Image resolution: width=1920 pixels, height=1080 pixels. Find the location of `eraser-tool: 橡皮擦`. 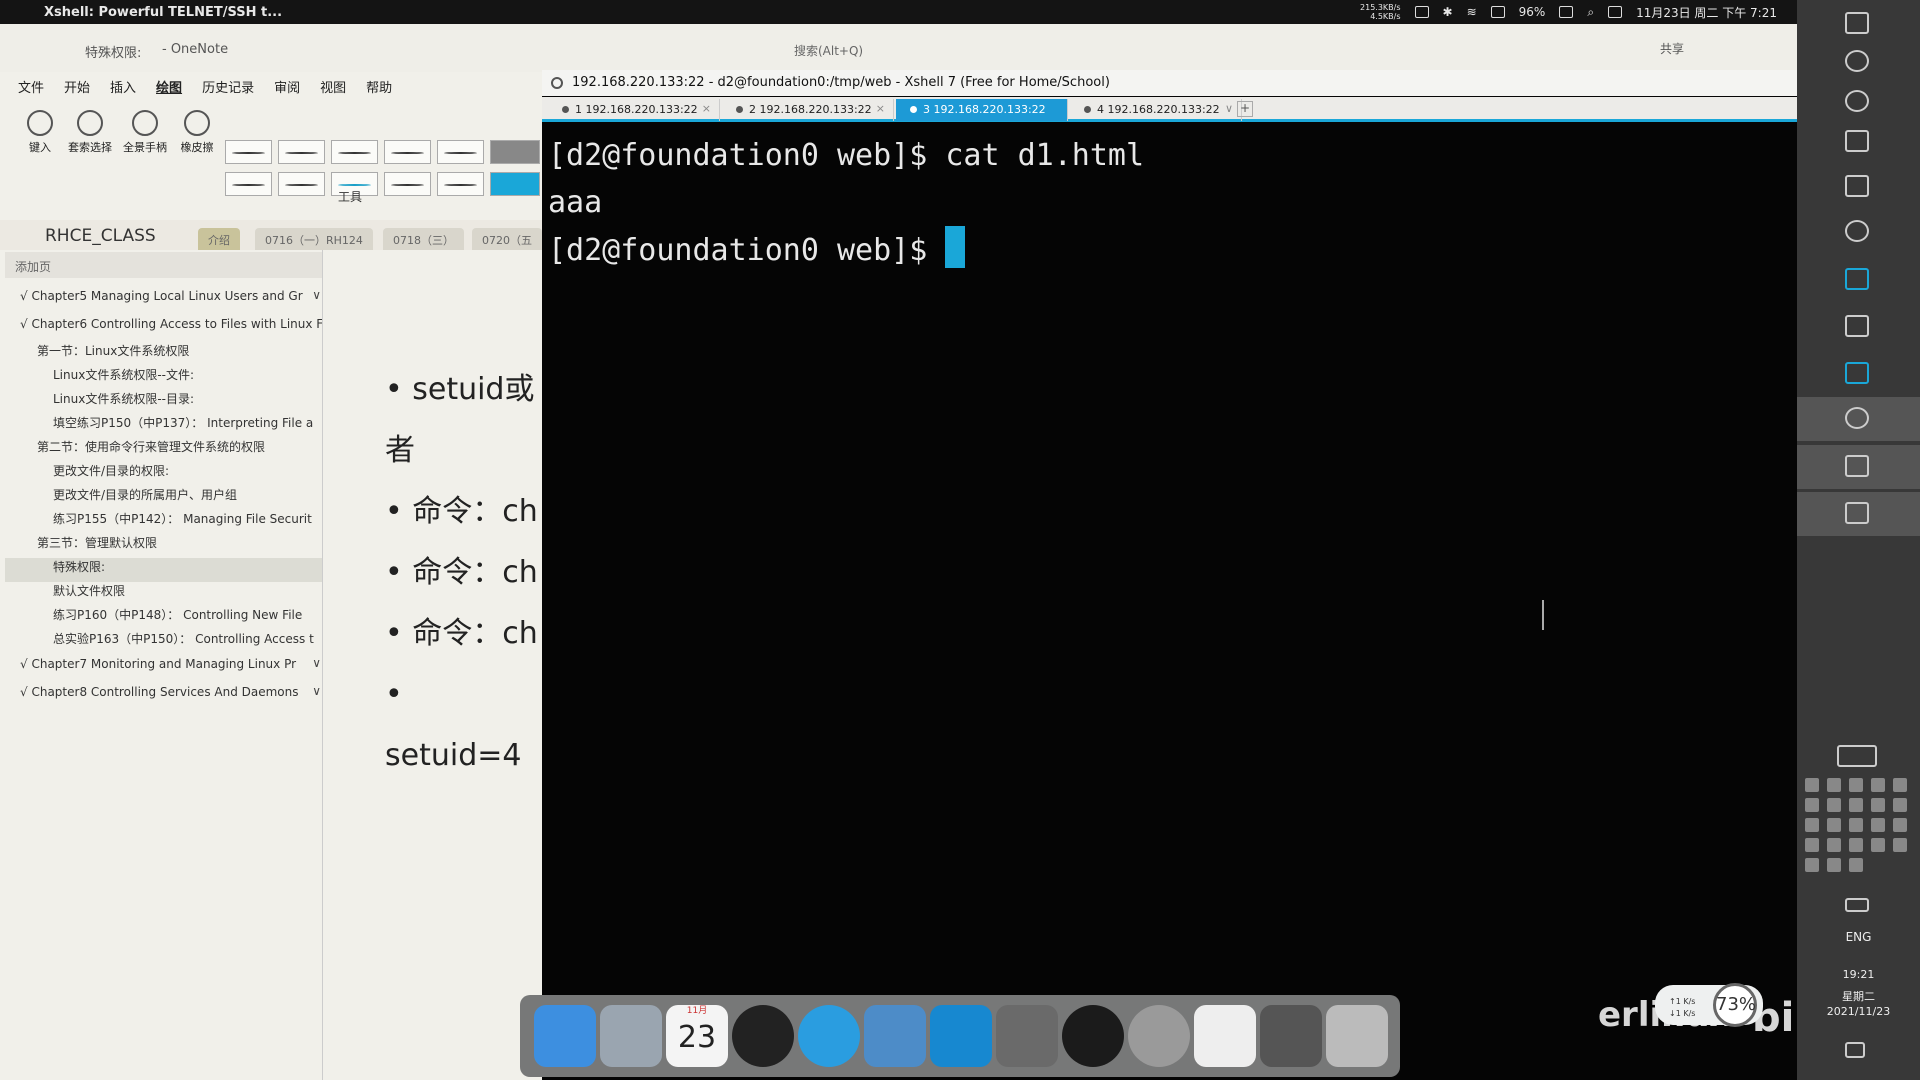

eraser-tool: 橡皮擦 is located at coordinates (197, 132).